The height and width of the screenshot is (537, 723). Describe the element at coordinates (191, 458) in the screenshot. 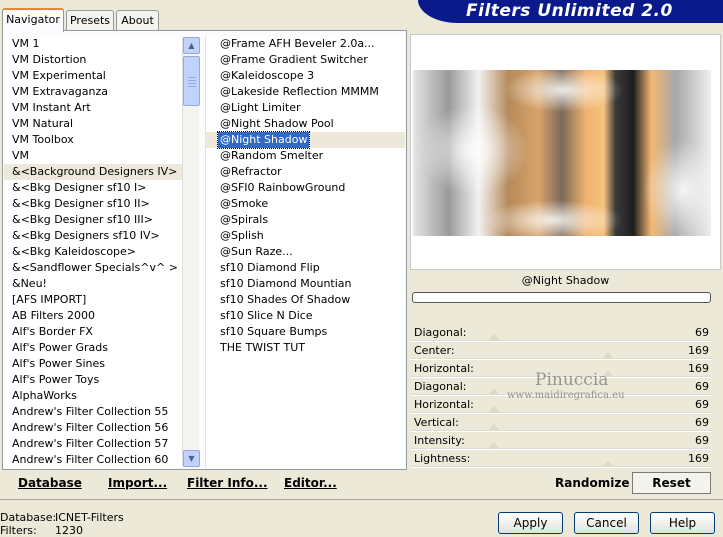

I see `scroll-down-icon: ▼` at that location.